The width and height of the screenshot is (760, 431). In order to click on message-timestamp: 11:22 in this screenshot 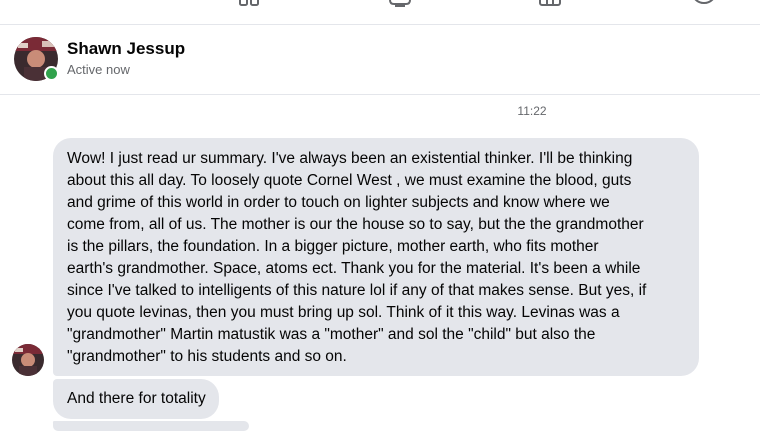, I will do `click(532, 111)`.